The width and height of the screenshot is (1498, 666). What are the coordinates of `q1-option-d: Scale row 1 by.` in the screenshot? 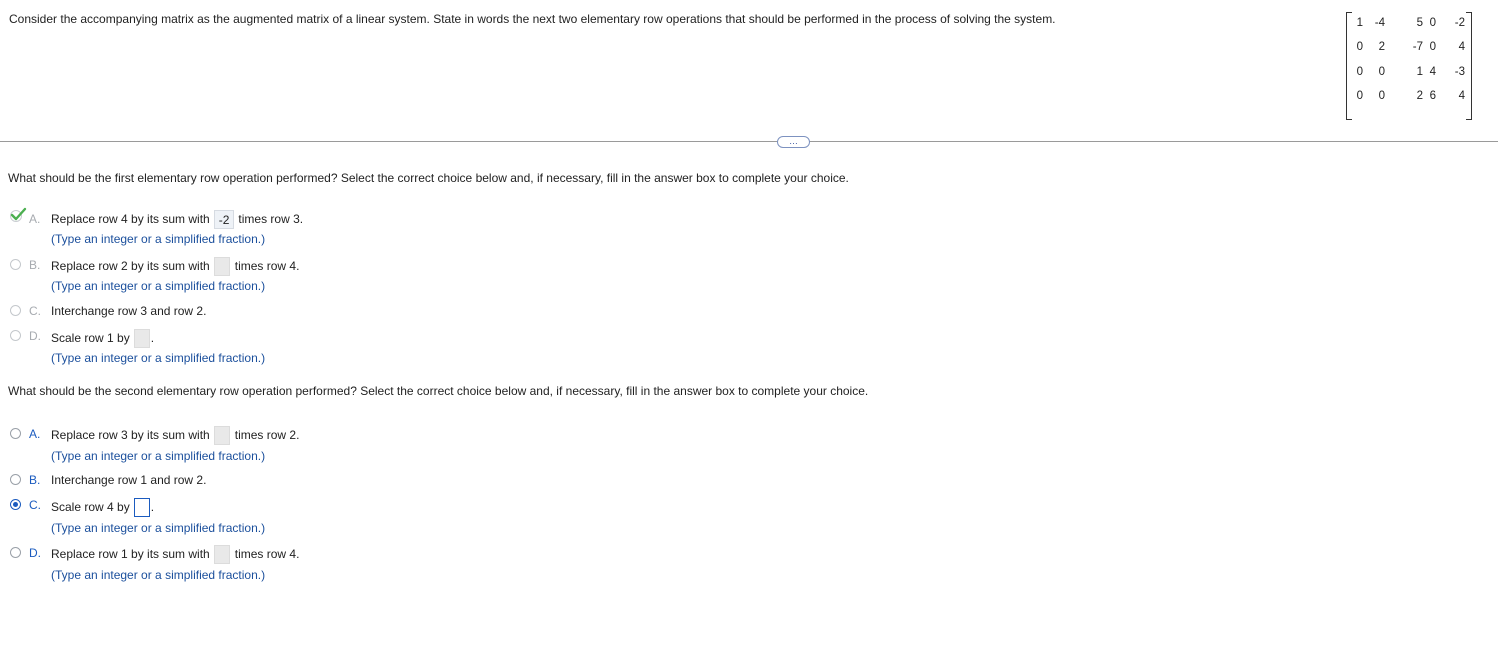 It's located at (103, 339).